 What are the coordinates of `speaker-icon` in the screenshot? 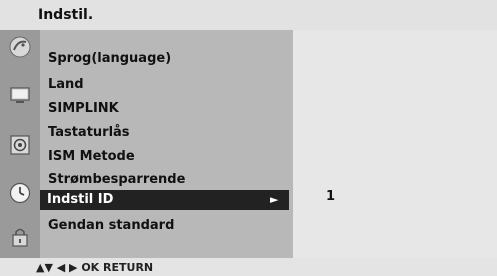 It's located at (20, 145).